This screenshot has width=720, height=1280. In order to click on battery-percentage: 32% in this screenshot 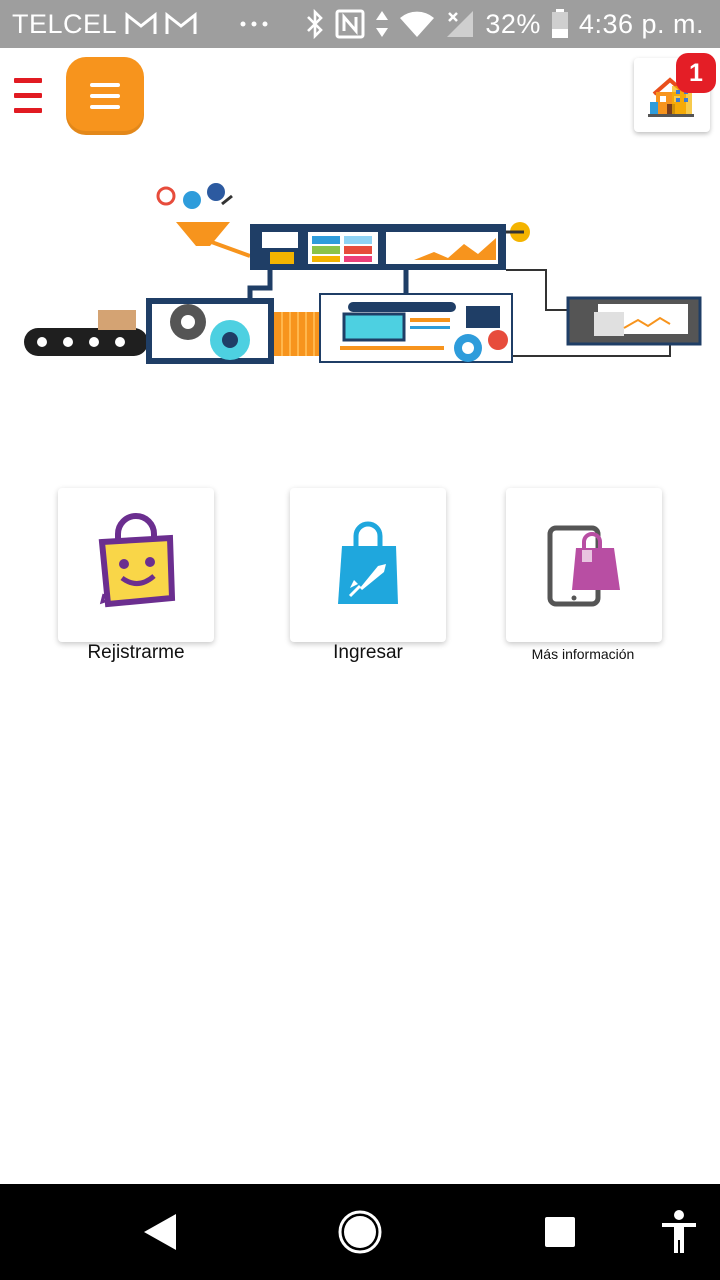, I will do `click(513, 23)`.